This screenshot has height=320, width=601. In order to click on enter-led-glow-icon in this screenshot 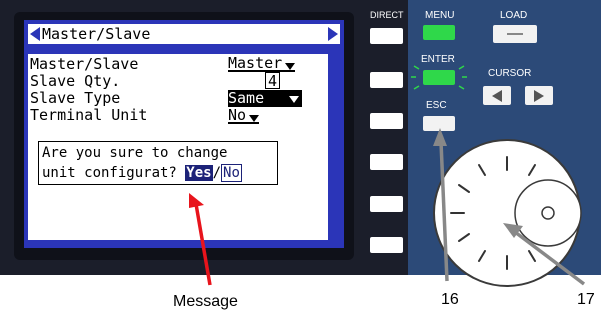, I will do `click(439, 77)`.